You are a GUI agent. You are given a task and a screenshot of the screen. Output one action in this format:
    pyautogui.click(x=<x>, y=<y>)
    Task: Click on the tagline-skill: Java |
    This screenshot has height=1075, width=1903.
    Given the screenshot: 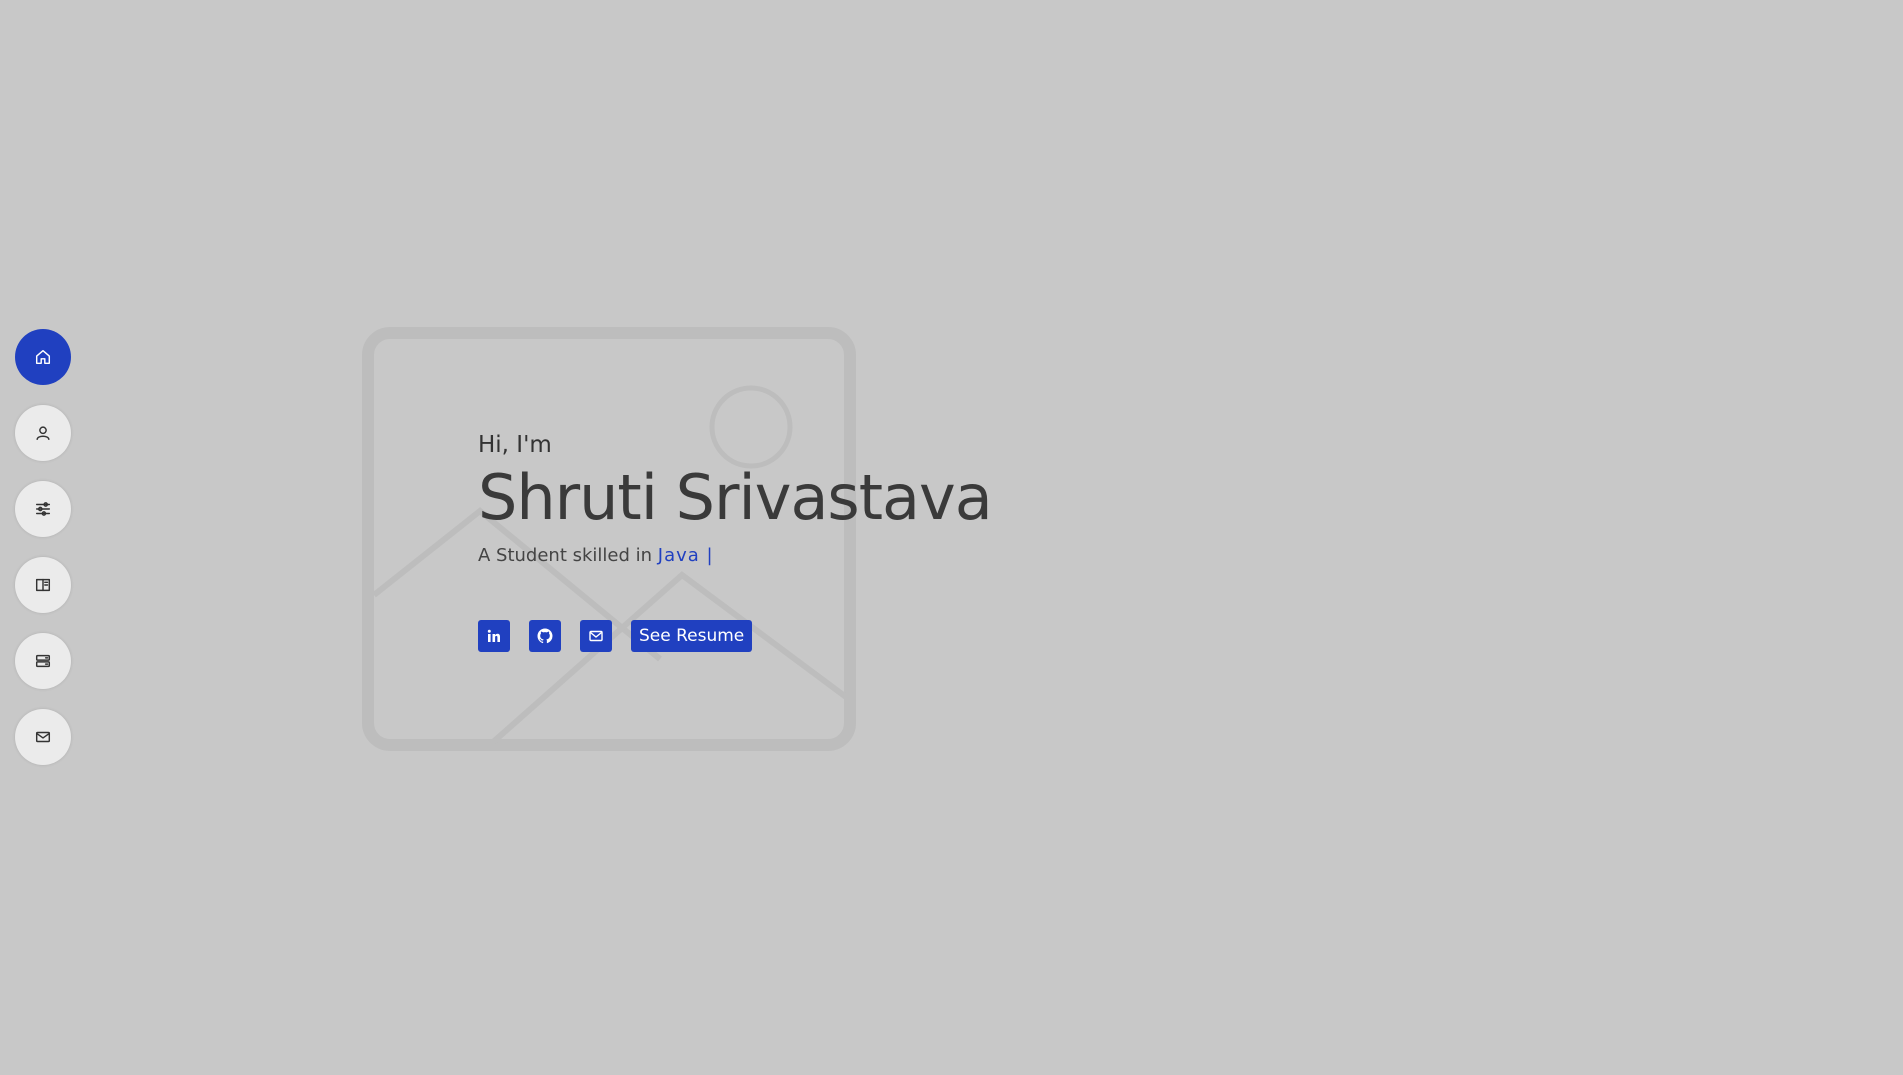 What is the action you would take?
    pyautogui.click(x=685, y=555)
    